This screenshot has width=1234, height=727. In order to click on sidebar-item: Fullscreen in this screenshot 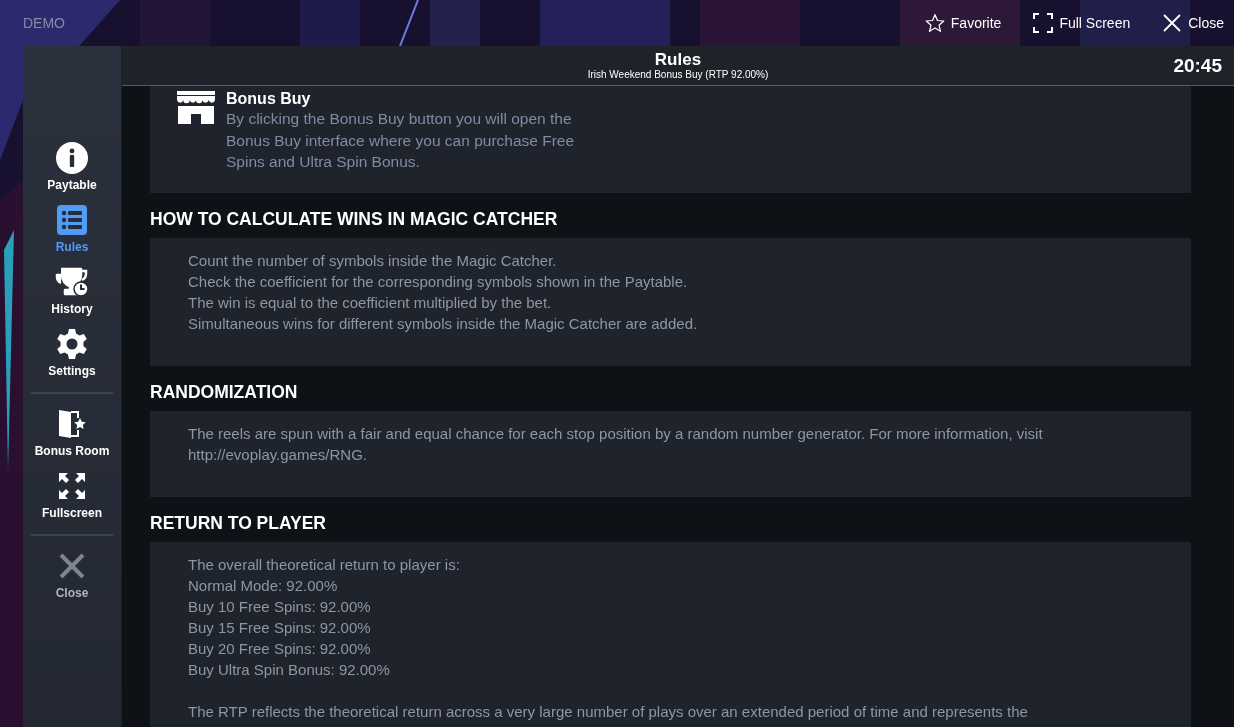, I will do `click(72, 495)`.